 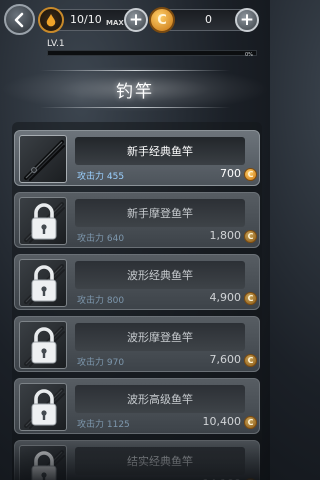 What do you see at coordinates (135, 92) in the screenshot?
I see `page-title: 钓竿` at bounding box center [135, 92].